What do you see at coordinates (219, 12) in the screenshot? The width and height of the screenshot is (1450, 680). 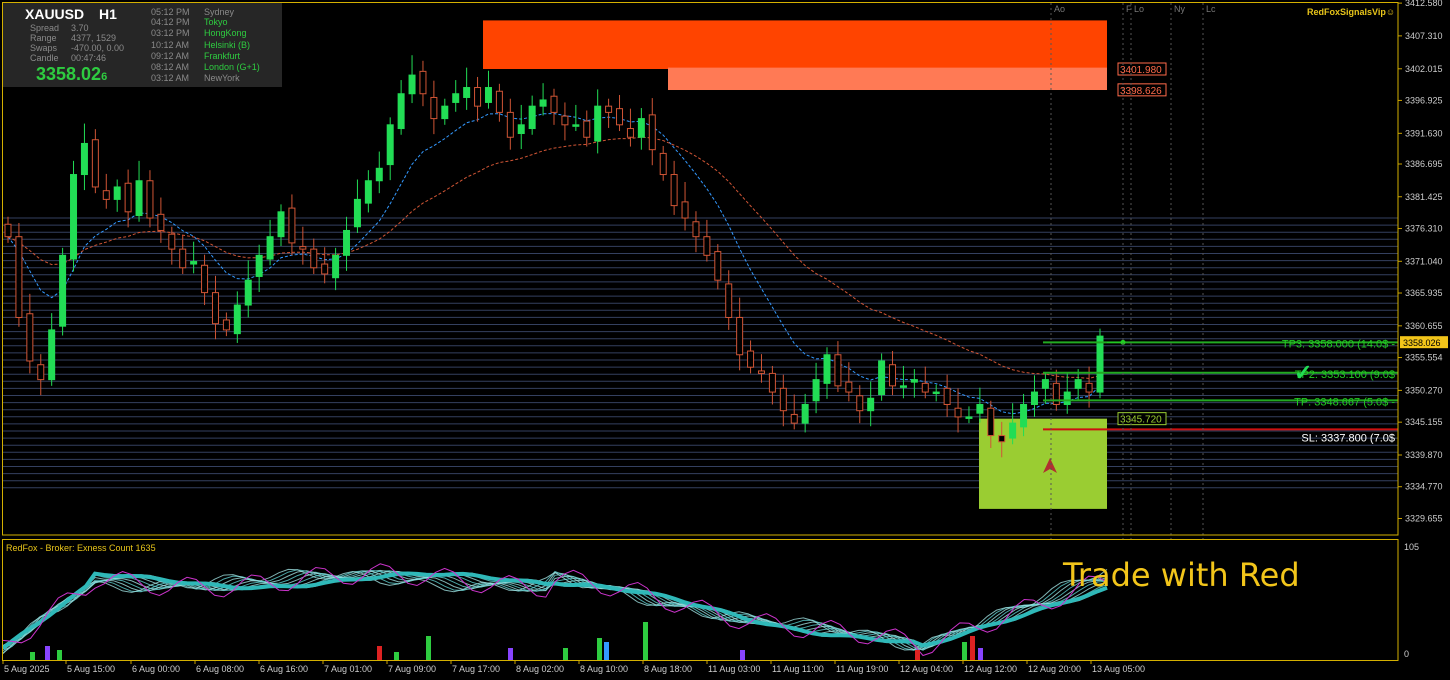 I see `session-city: Sydney` at bounding box center [219, 12].